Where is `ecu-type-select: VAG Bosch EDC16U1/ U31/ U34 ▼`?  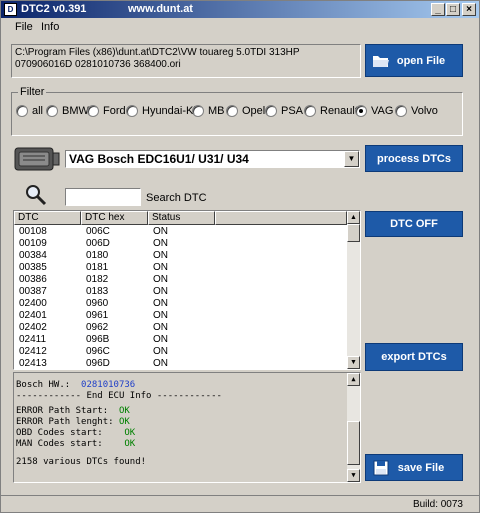
ecu-type-select: VAG Bosch EDC16U1/ U31/ U34 ▼ is located at coordinates (212, 159).